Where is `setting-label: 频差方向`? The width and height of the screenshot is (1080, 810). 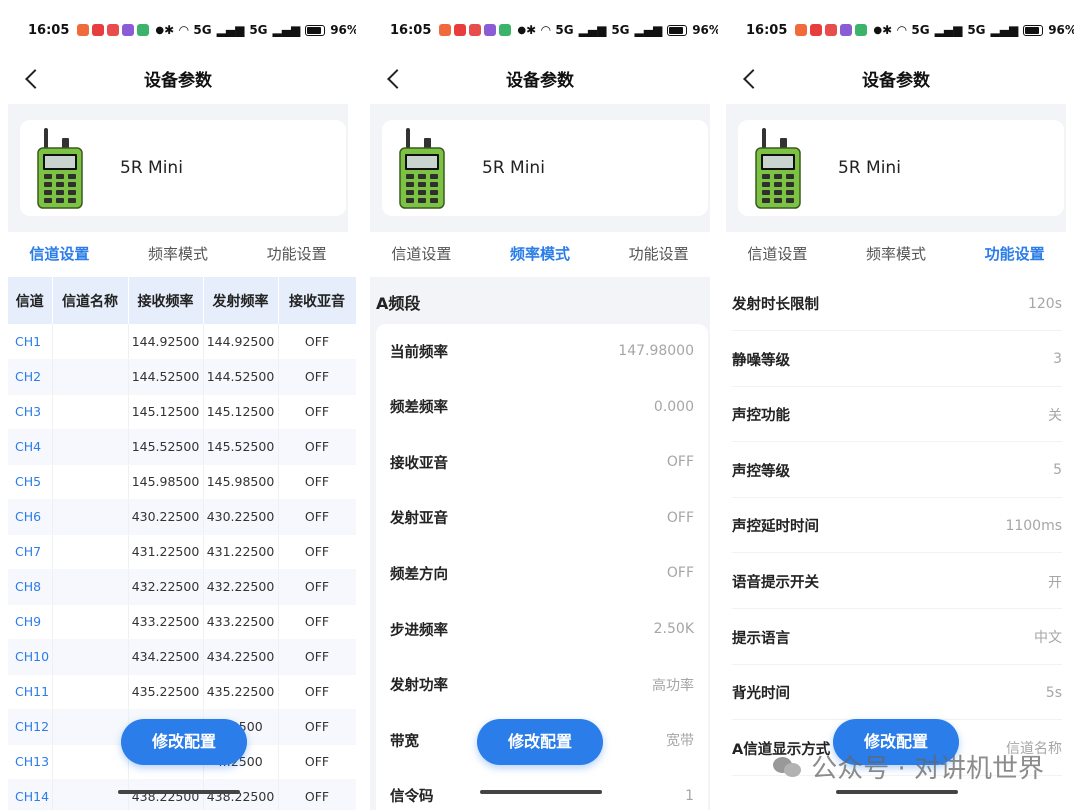 setting-label: 频差方向 is located at coordinates (419, 574).